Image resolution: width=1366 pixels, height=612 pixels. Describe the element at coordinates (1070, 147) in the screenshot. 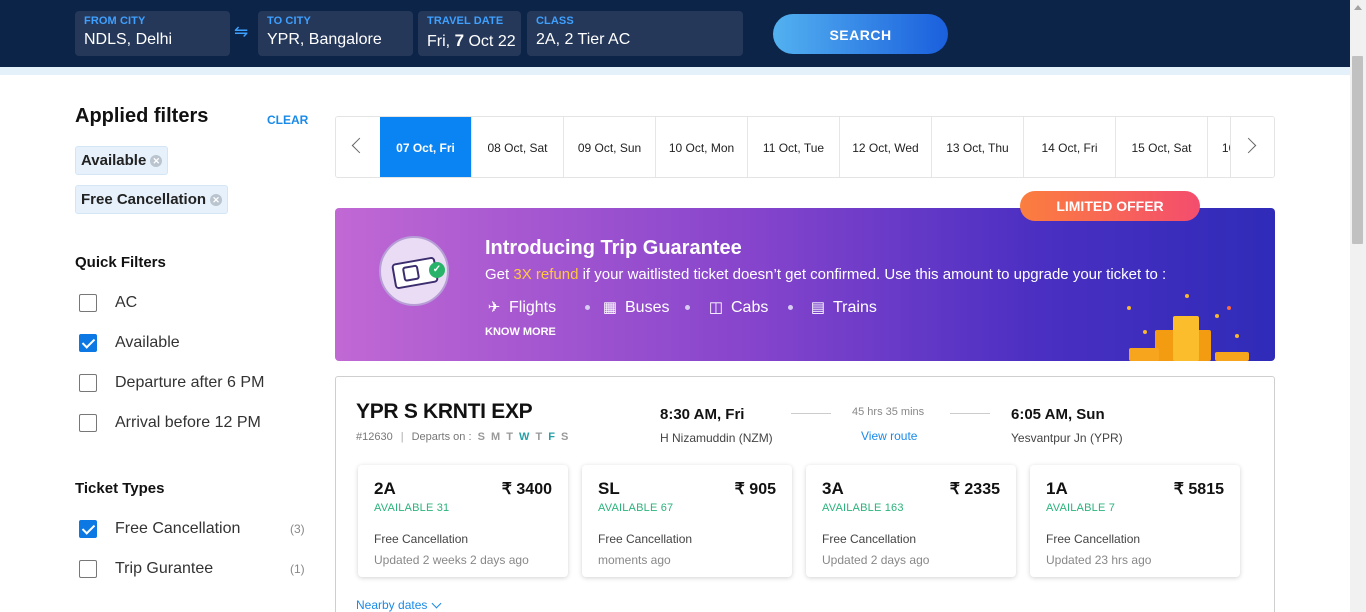

I see `date-tab: 14 Oct, Fri` at that location.